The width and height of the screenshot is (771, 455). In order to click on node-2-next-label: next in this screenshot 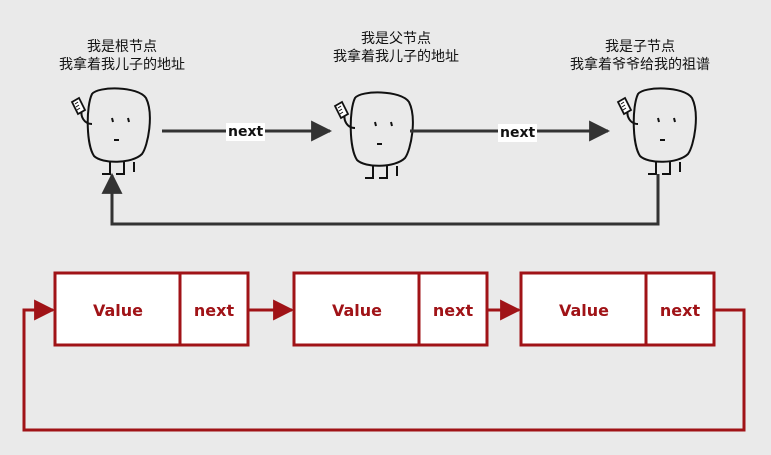, I will do `click(453, 310)`.